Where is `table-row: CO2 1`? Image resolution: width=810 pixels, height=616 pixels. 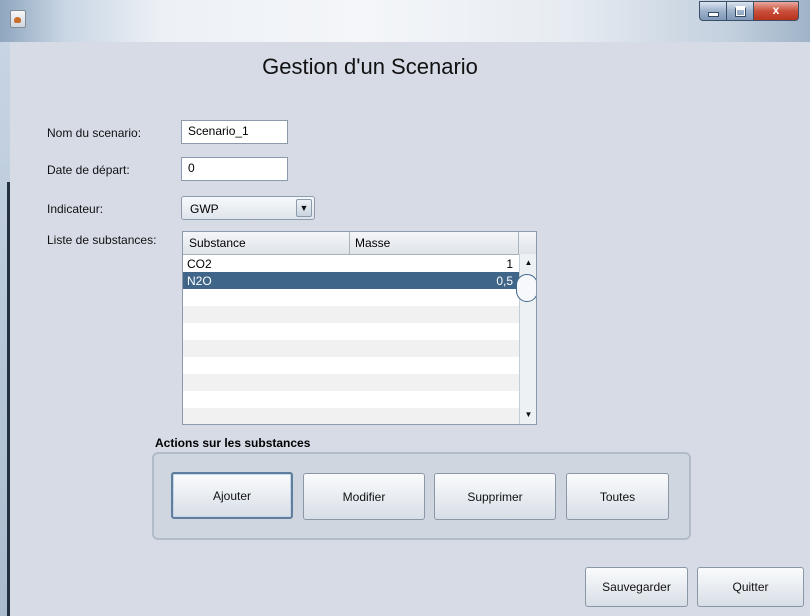
table-row: CO2 1 is located at coordinates (351, 263).